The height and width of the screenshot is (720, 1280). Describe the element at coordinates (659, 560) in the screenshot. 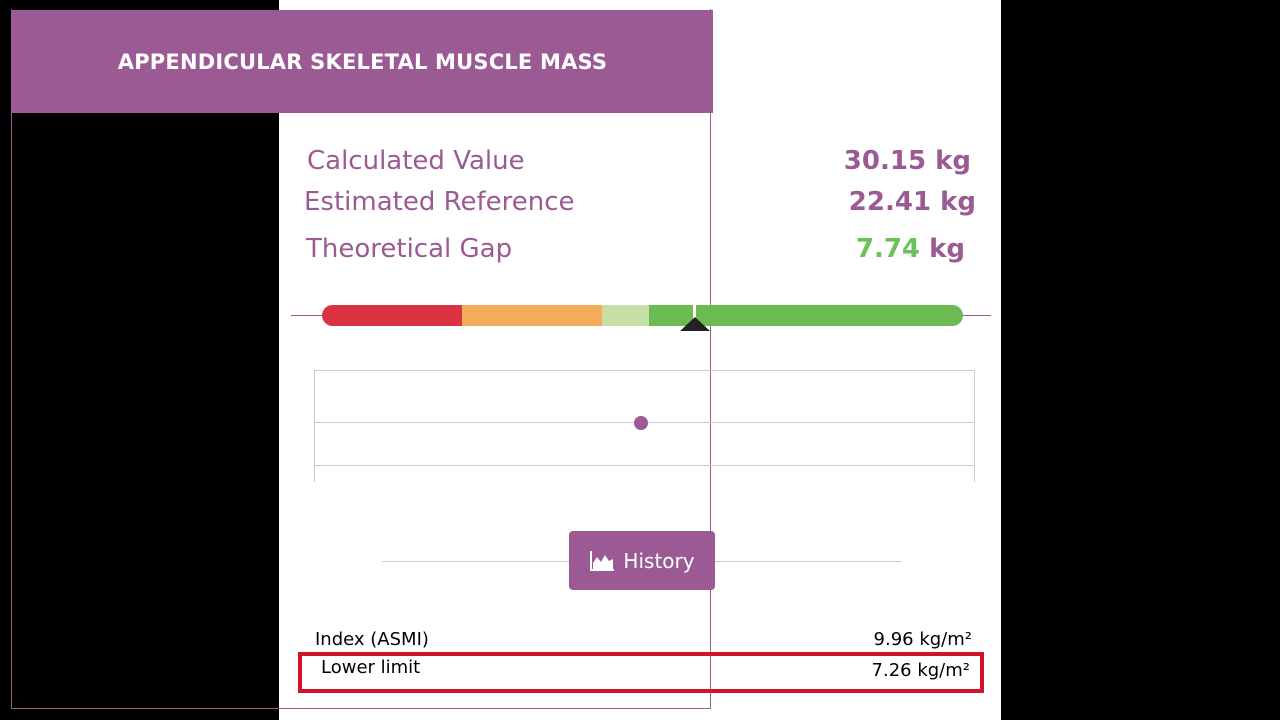

I see `history-button-label: History` at that location.